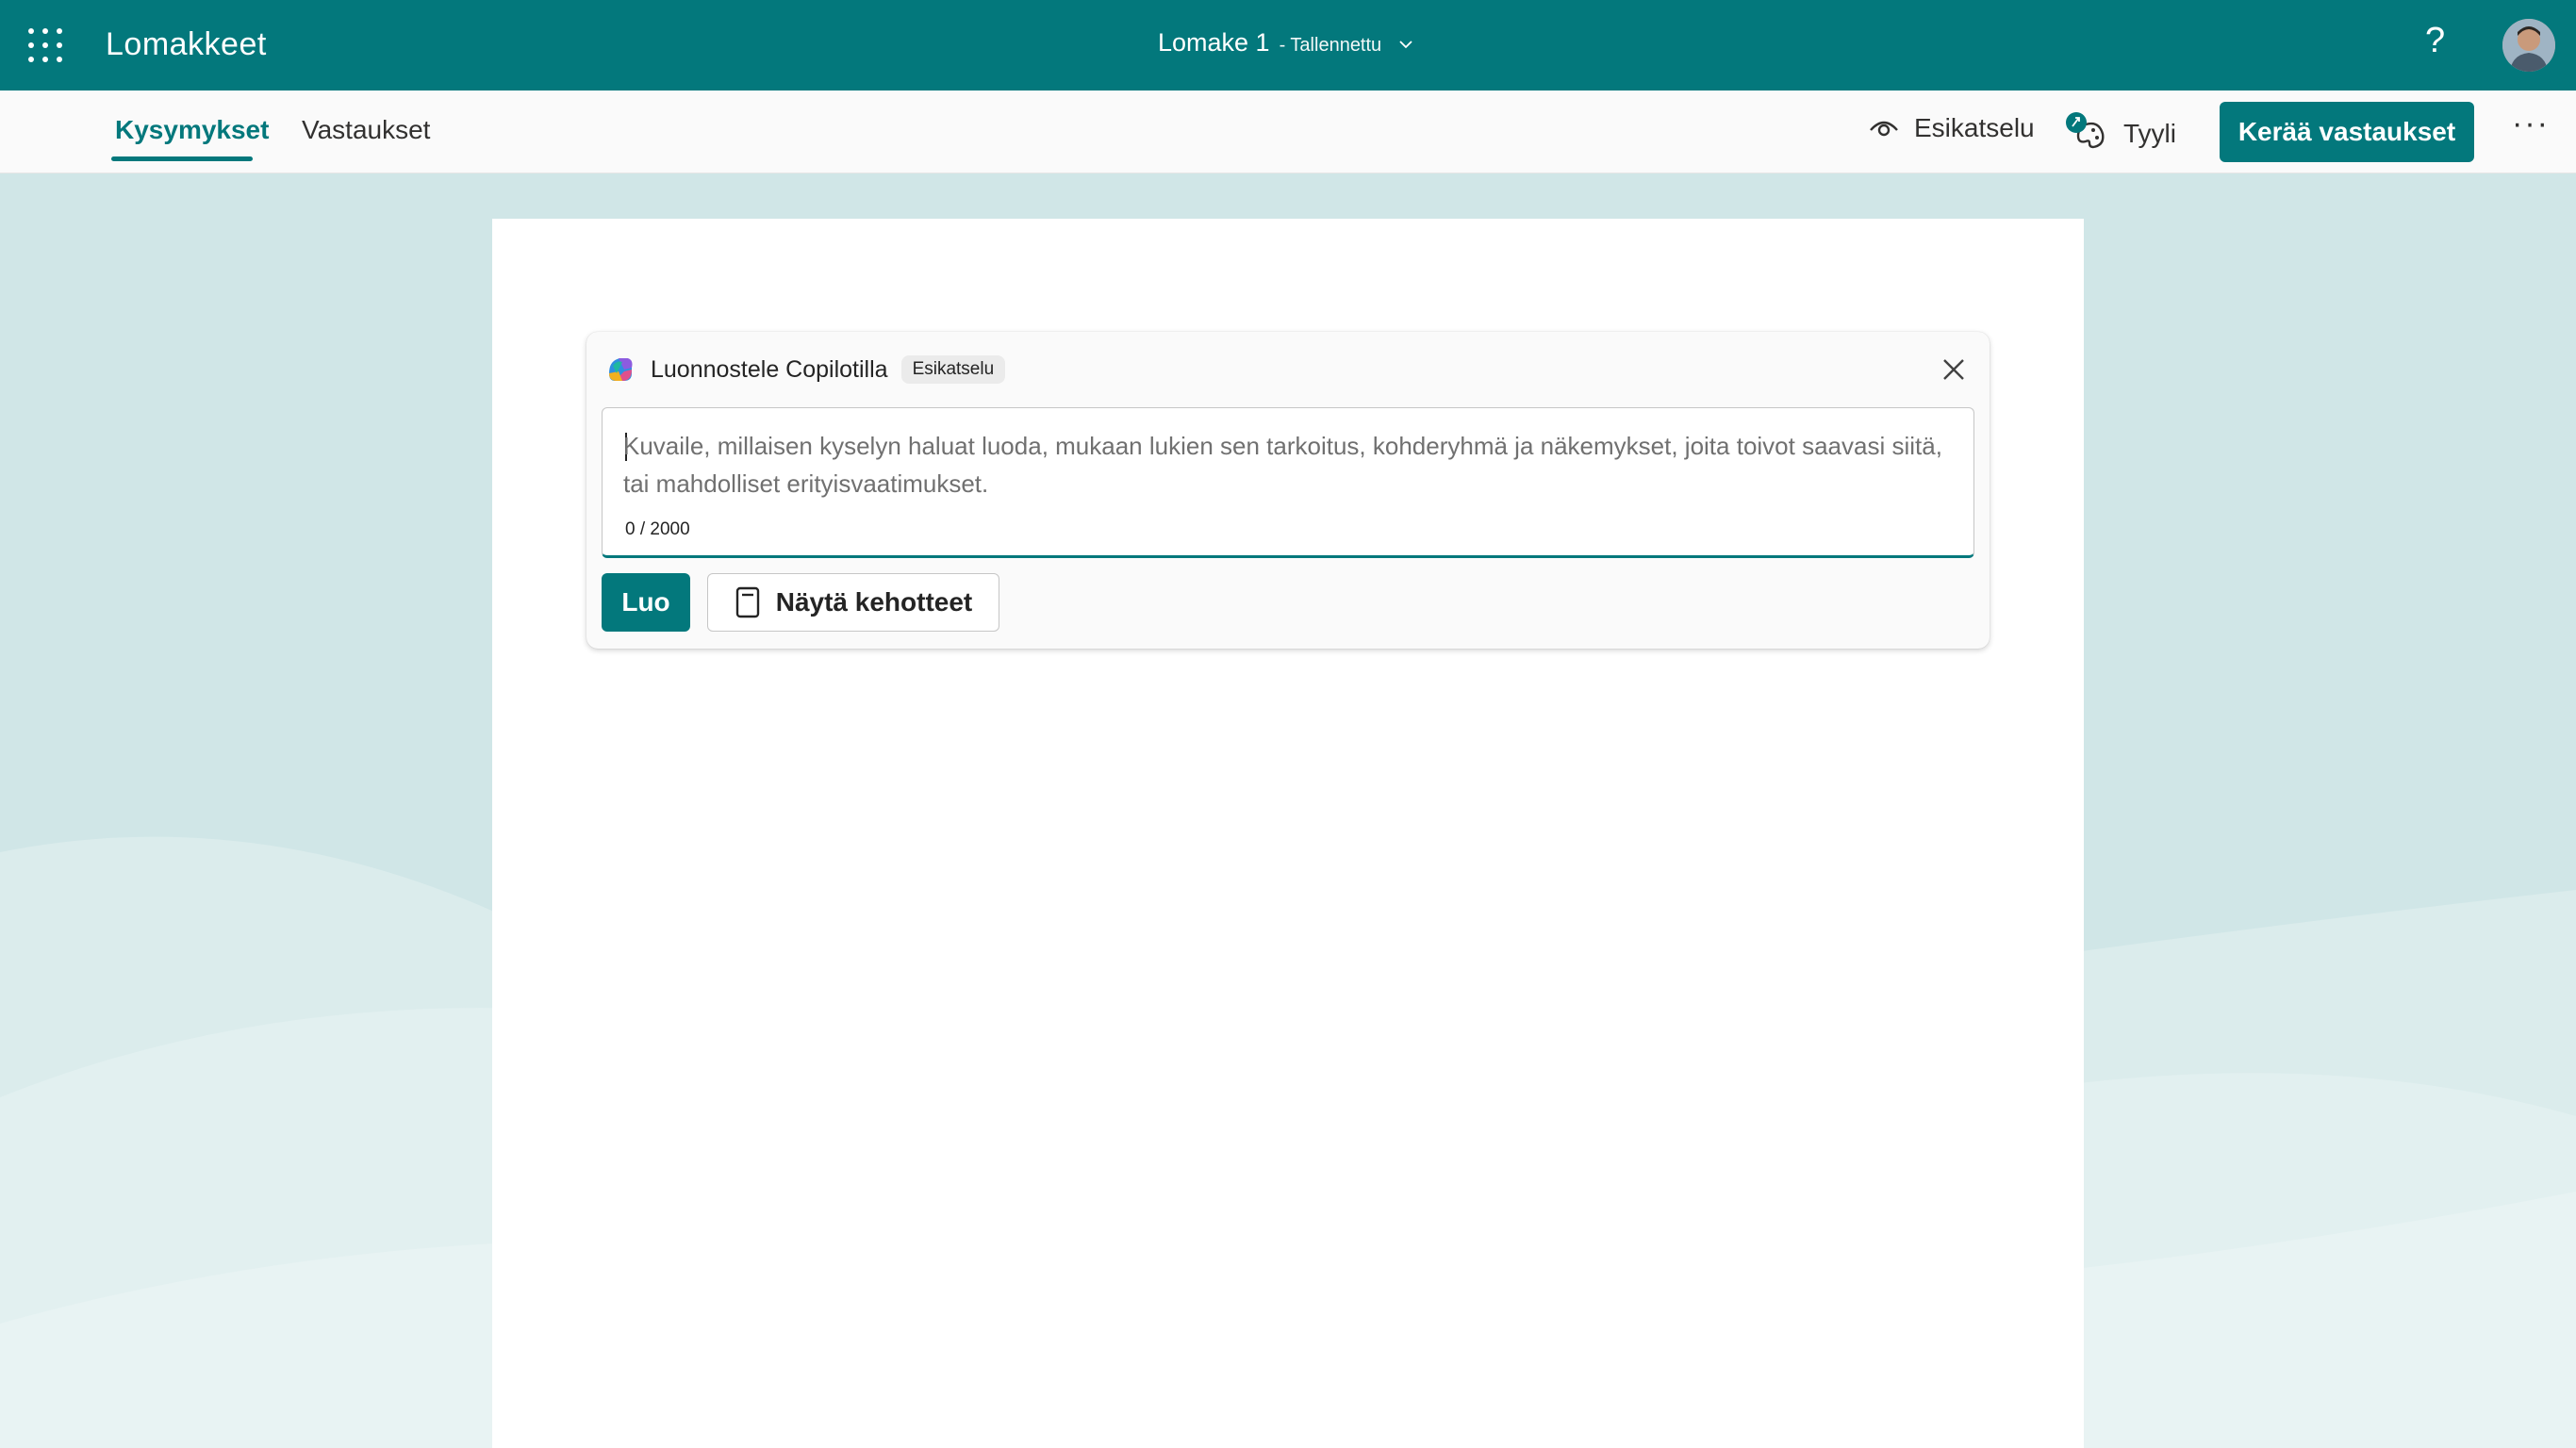 The width and height of the screenshot is (2576, 1448). What do you see at coordinates (621, 369) in the screenshot?
I see `copilot-logo-icon` at bounding box center [621, 369].